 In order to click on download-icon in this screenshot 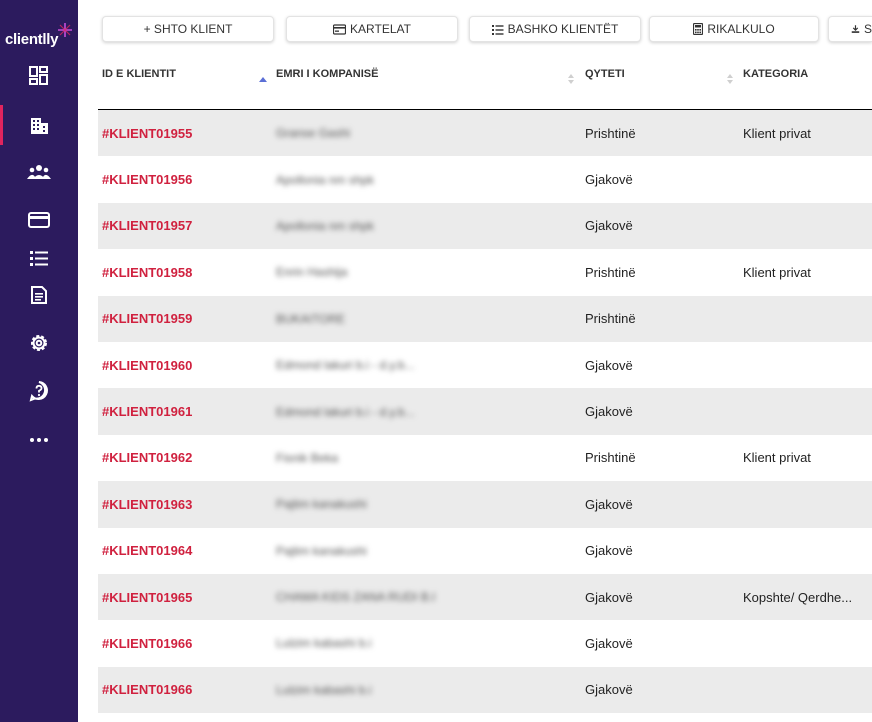, I will do `click(855, 29)`.